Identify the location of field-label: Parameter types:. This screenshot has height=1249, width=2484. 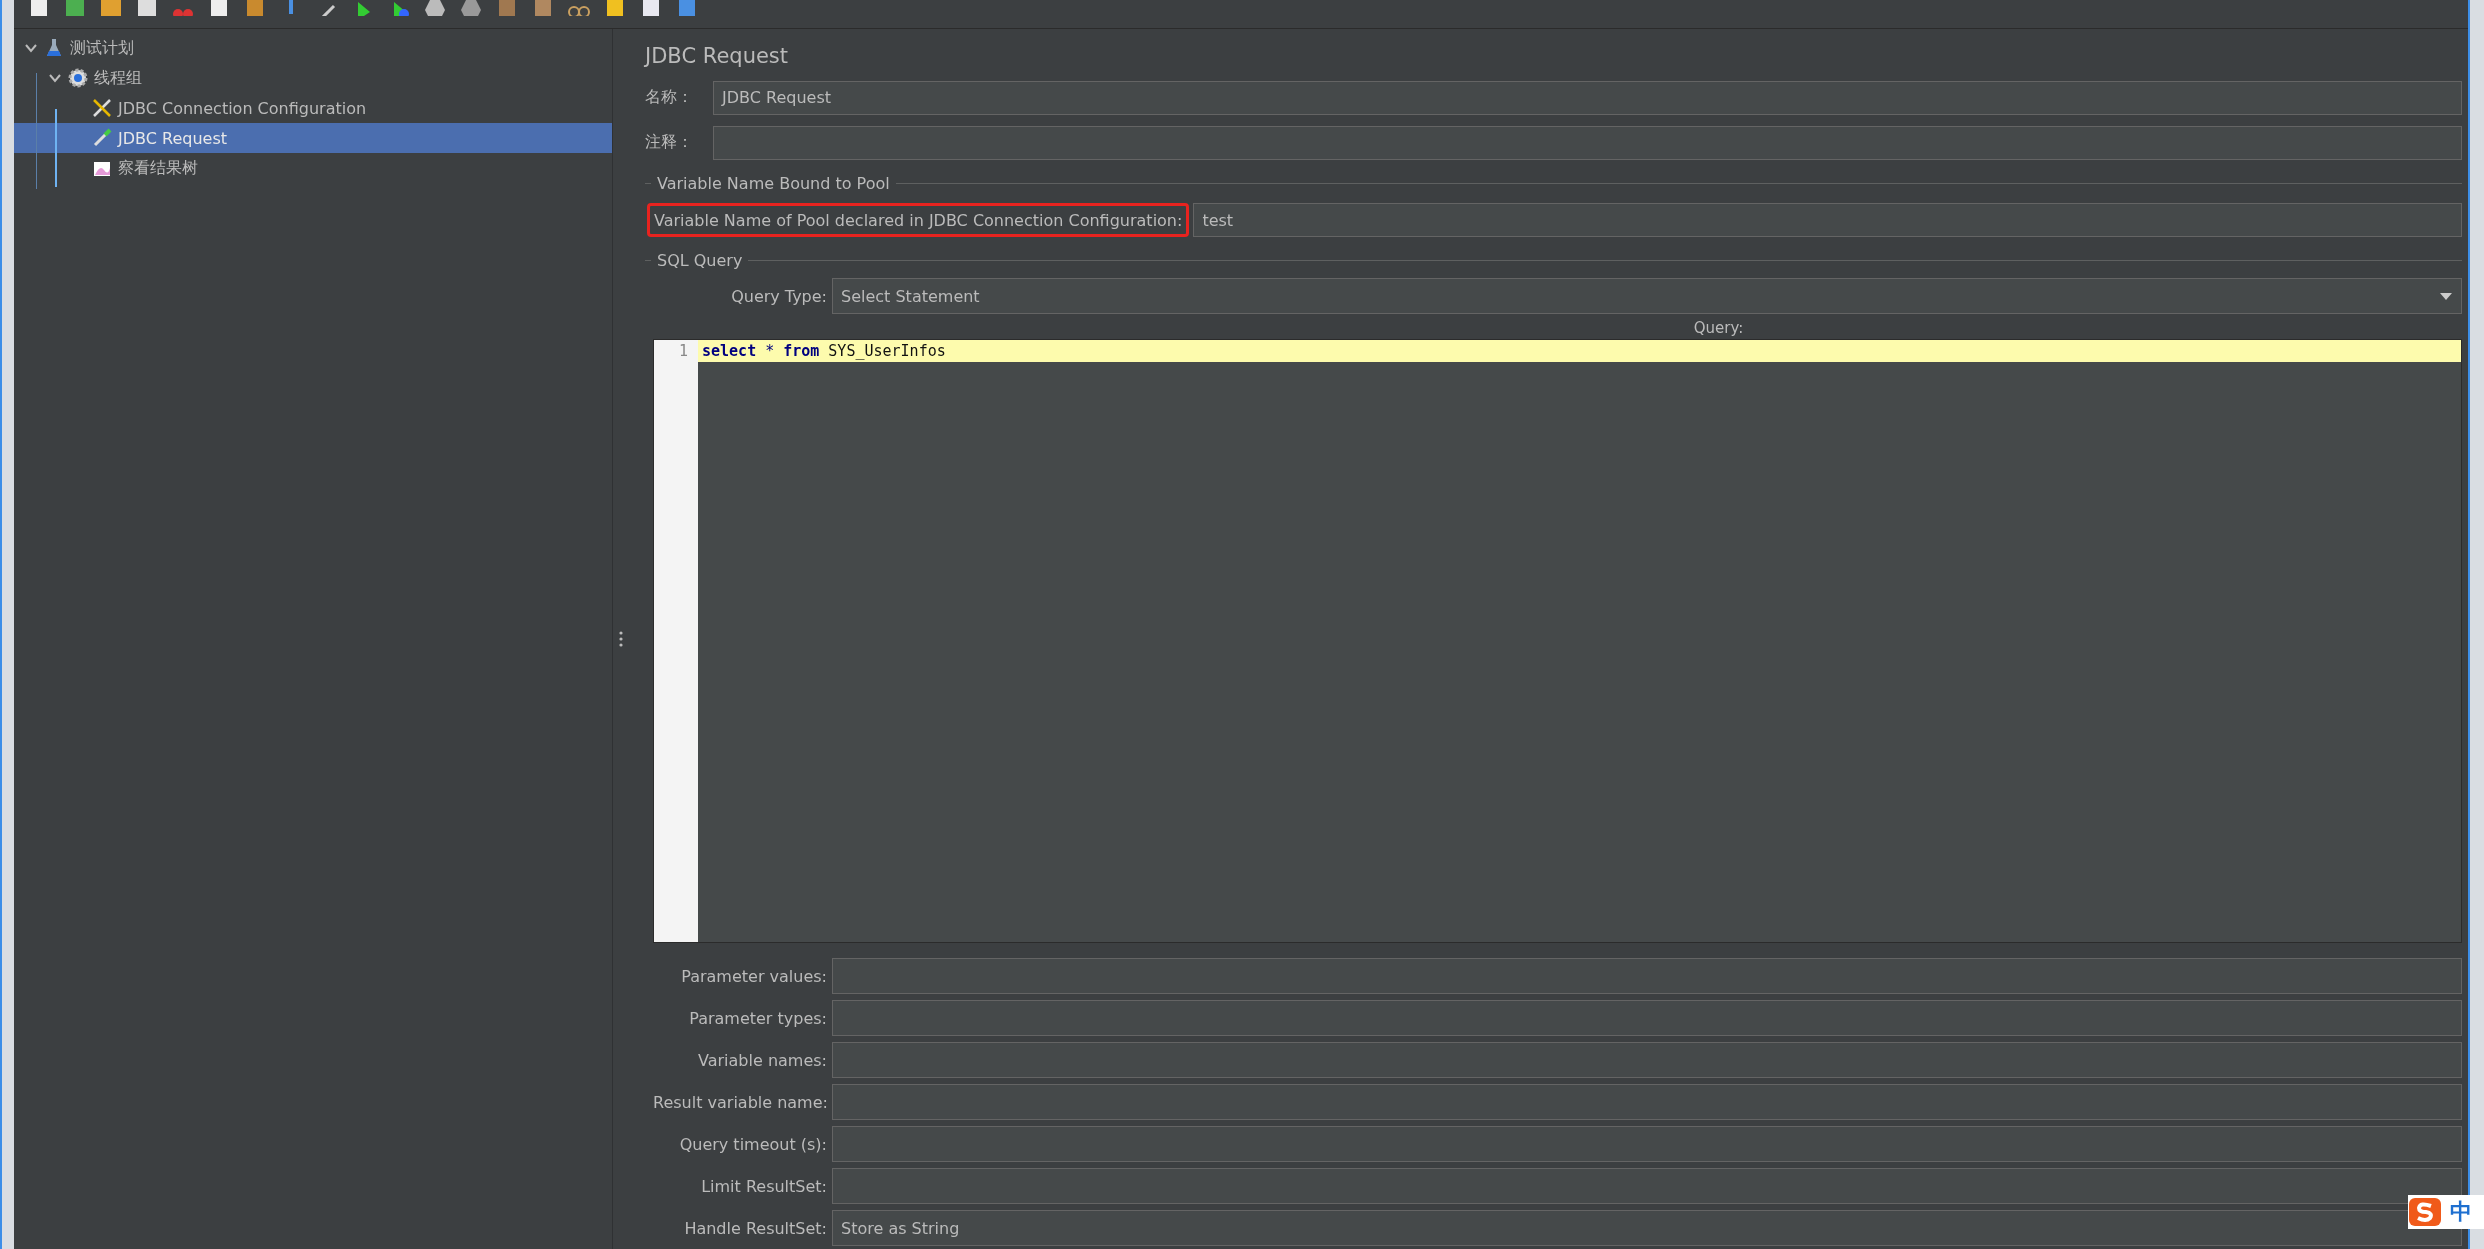
(757, 1018).